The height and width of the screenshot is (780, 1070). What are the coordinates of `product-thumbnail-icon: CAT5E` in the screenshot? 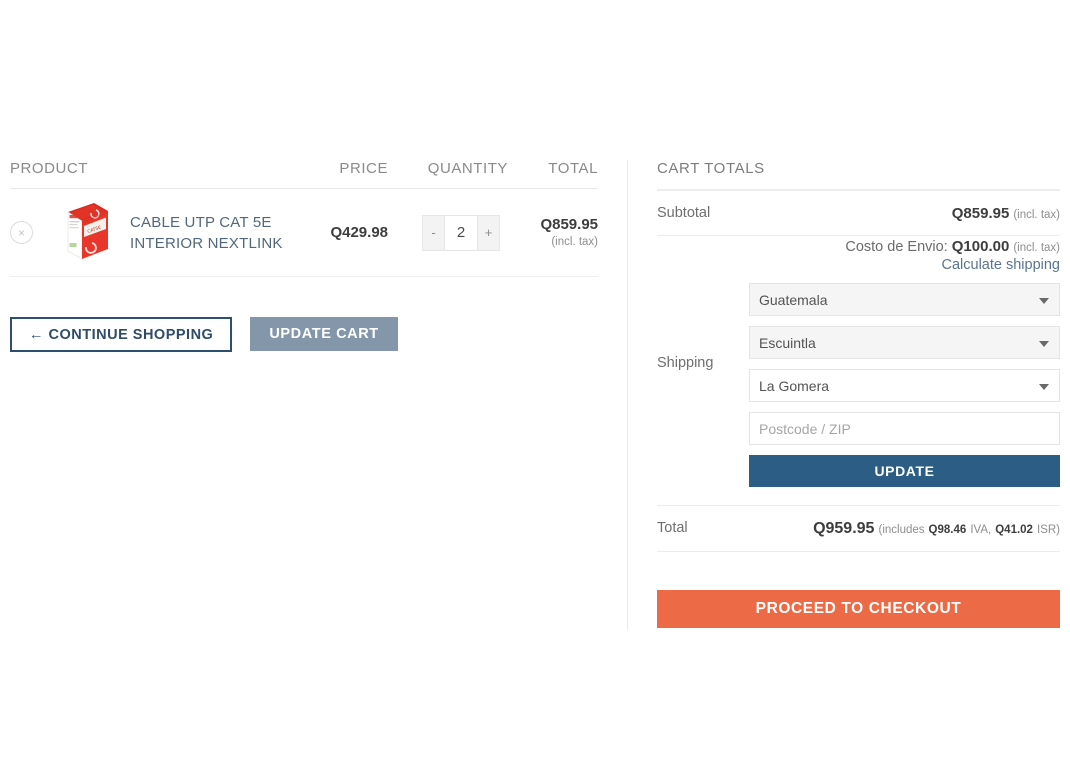 It's located at (84, 233).